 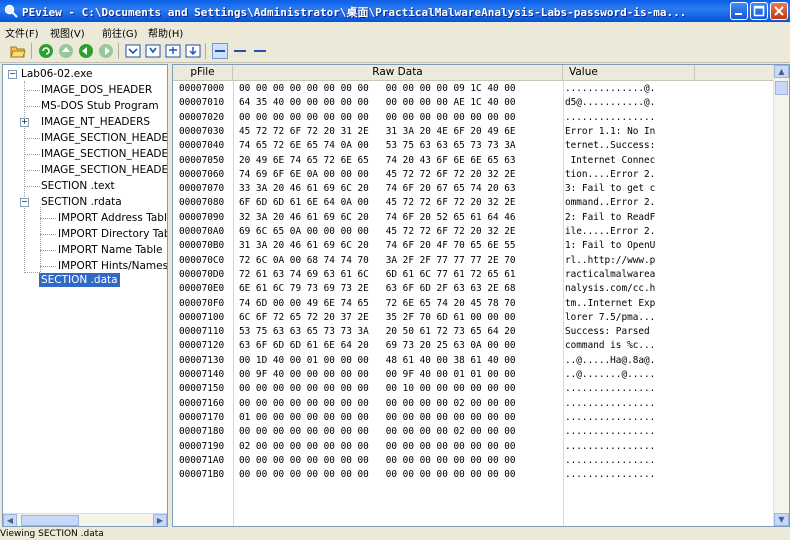 I want to click on menu-view: 视图(V), so click(x=67, y=32).